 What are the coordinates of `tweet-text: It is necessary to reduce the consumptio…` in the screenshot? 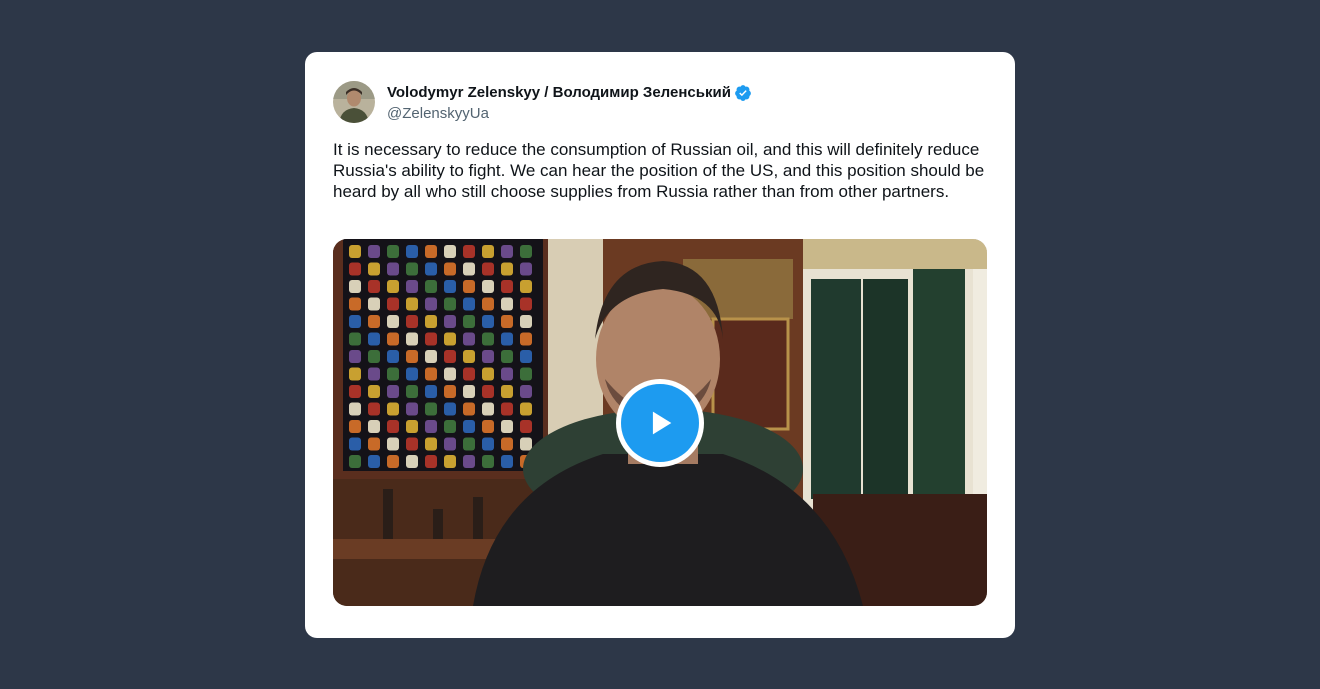 It's located at (659, 170).